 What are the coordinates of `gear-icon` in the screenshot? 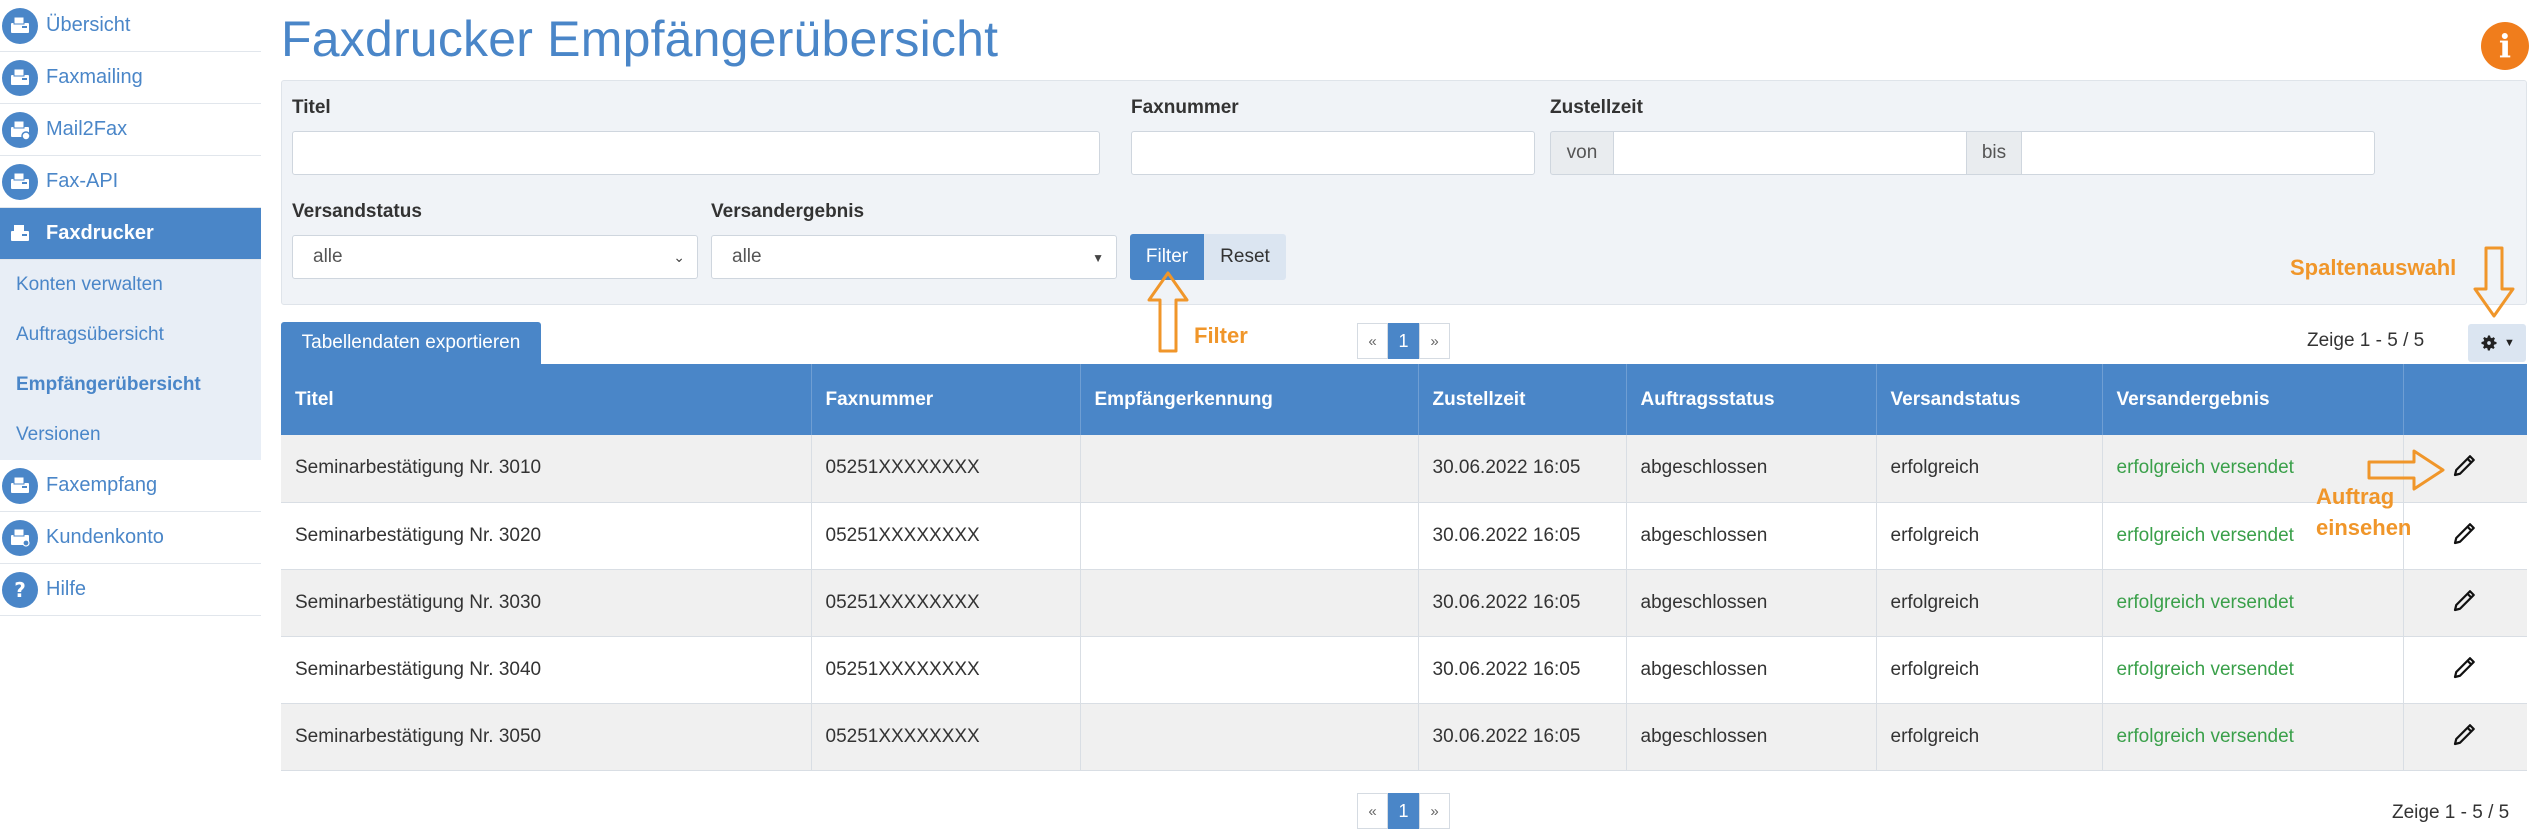 It's located at (2489, 343).